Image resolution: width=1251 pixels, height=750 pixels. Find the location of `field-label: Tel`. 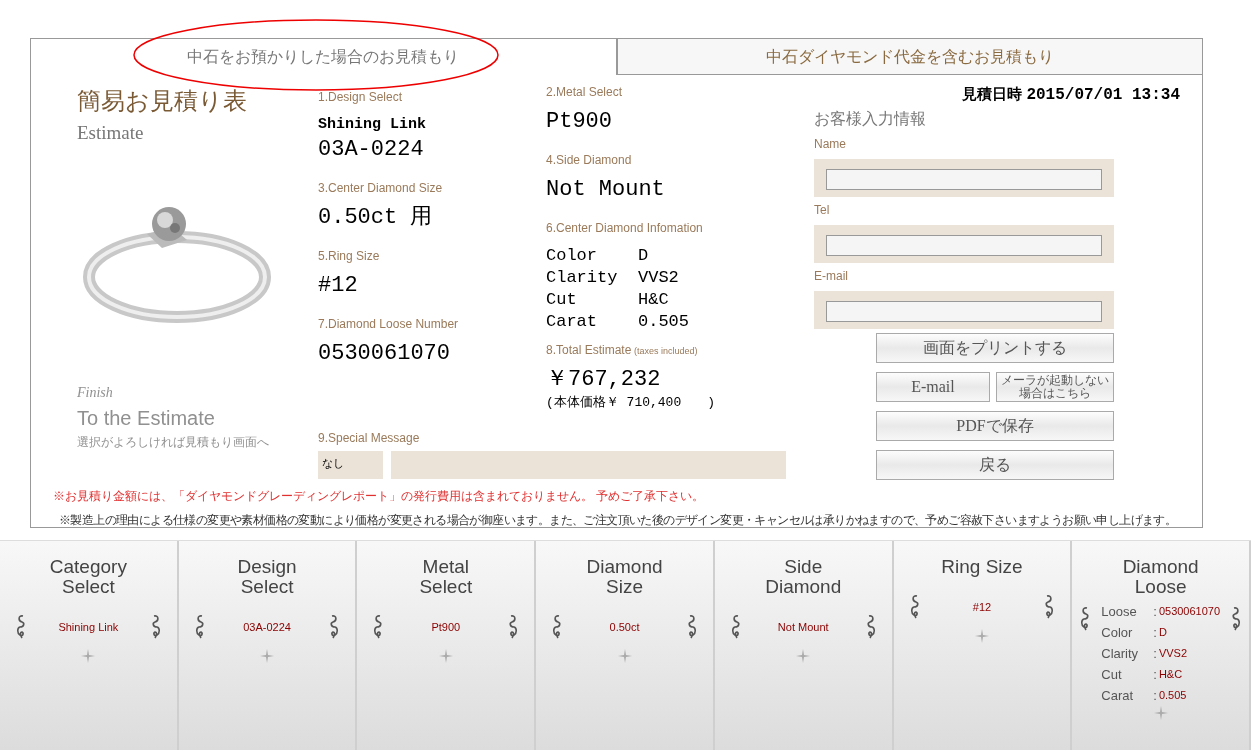

field-label: Tel is located at coordinates (822, 210).